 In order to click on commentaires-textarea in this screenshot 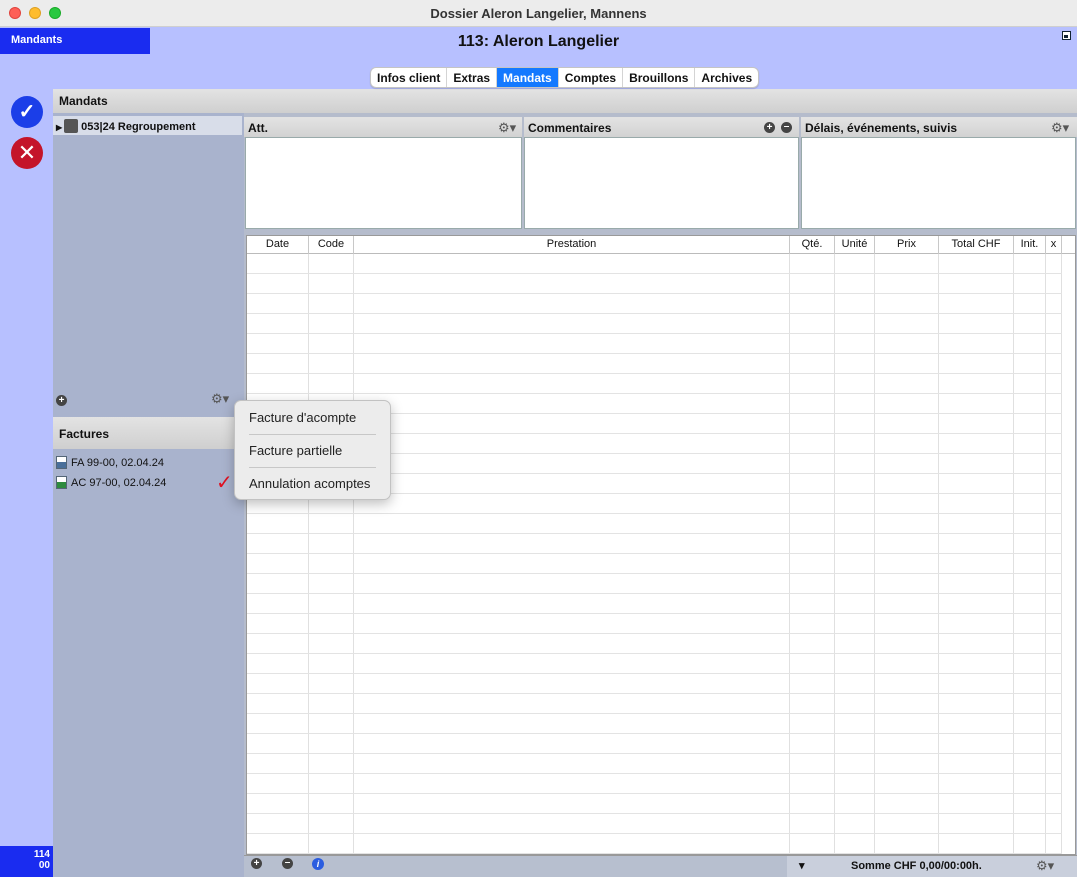, I will do `click(661, 183)`.